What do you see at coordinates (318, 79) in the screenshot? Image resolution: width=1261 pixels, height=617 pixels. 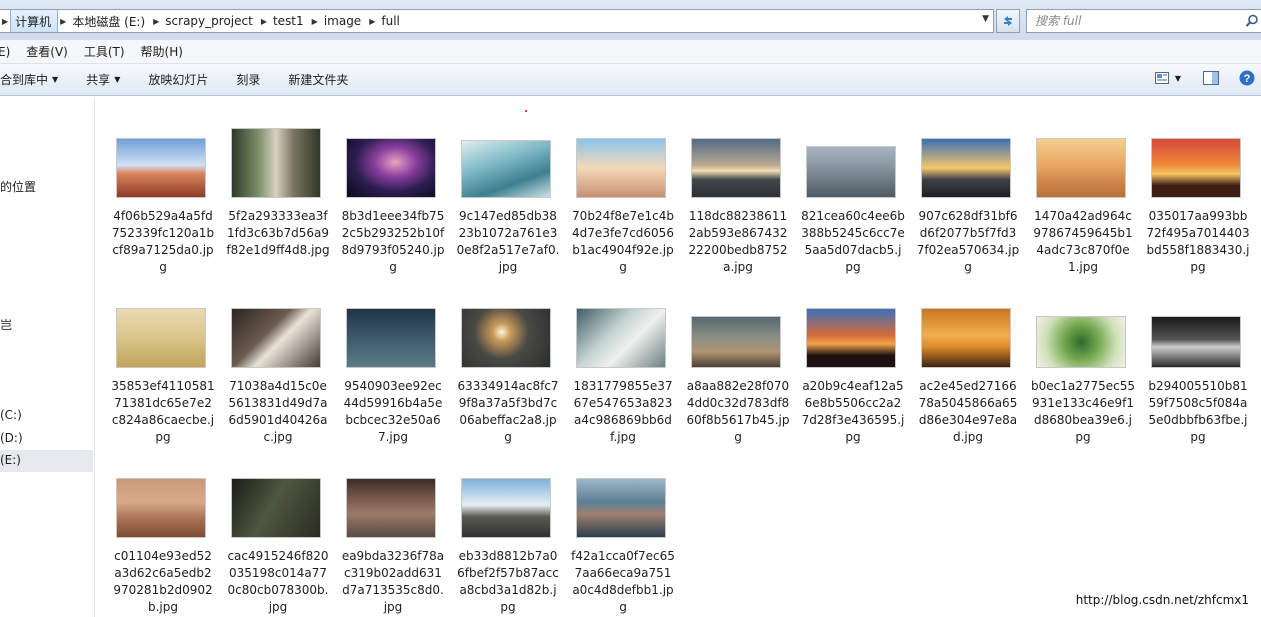 I see `new-folder-button: 新建文件夹` at bounding box center [318, 79].